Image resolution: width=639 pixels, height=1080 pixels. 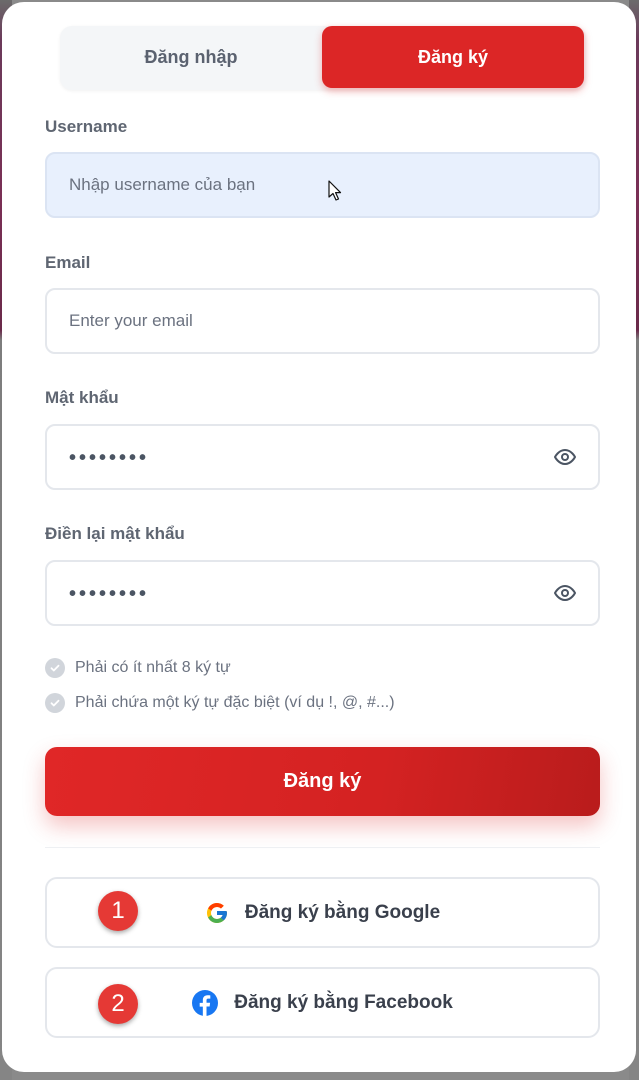 What do you see at coordinates (109, 594) in the screenshot?
I see `confirm-password-masked-value: ••••••••` at bounding box center [109, 594].